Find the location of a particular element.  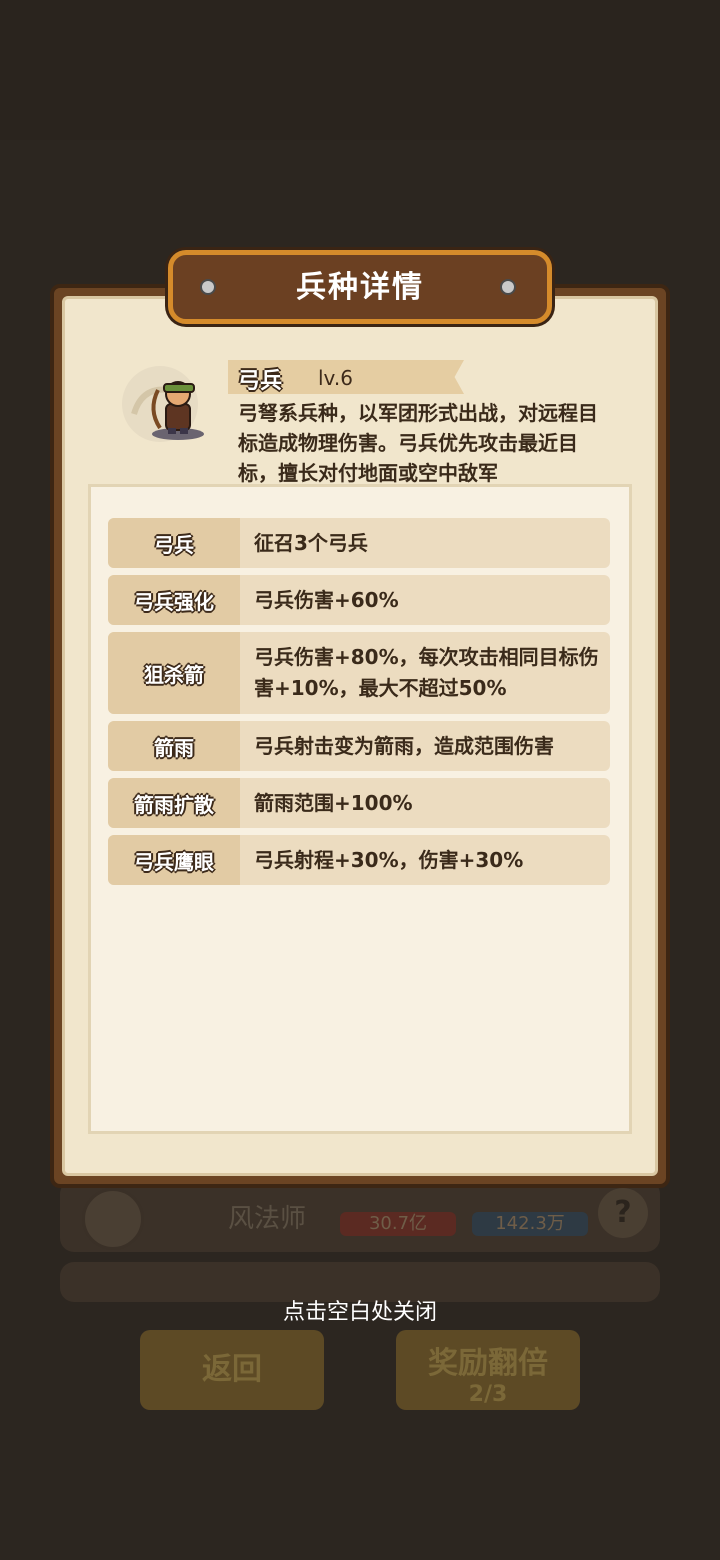

skill-row: 弓兵 征召3个弓兵 is located at coordinates (359, 543).